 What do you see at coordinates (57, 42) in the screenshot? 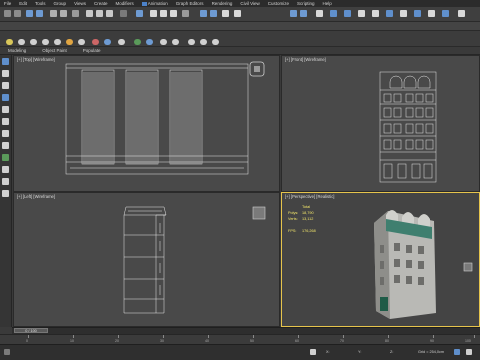
I see `ribbon-teapot-icon` at bounding box center [57, 42].